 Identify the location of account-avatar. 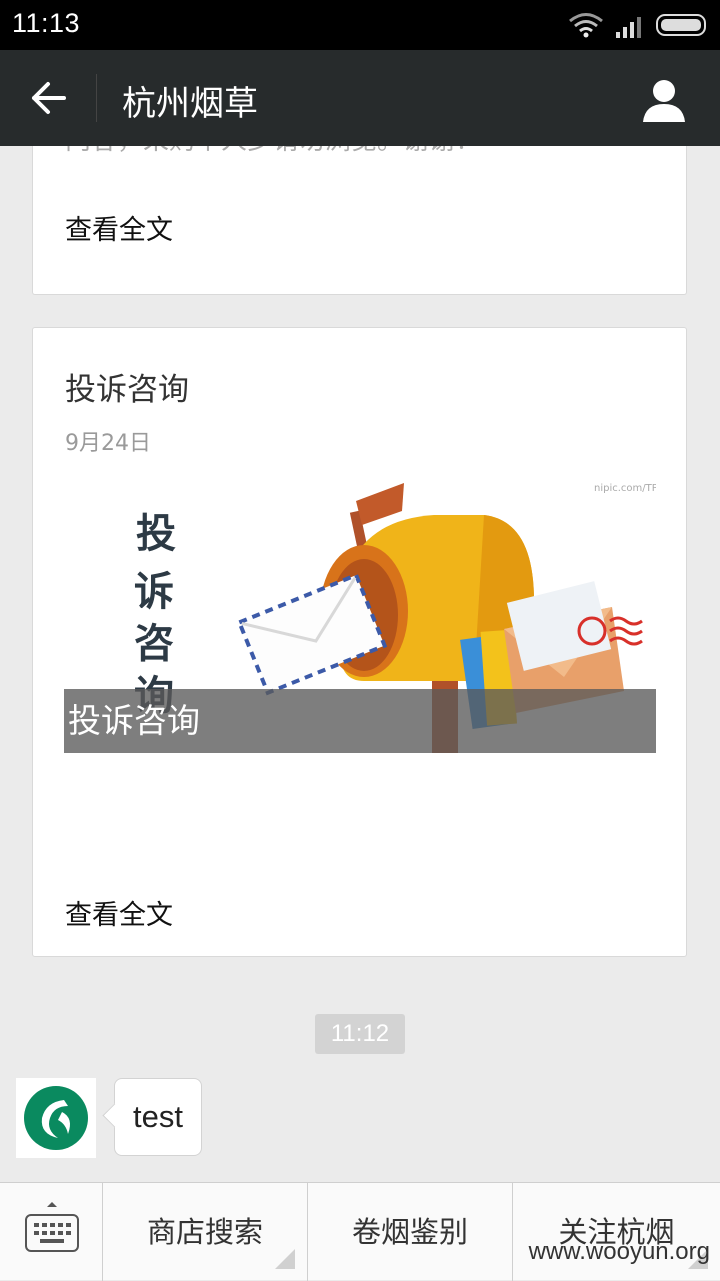
(56, 1118).